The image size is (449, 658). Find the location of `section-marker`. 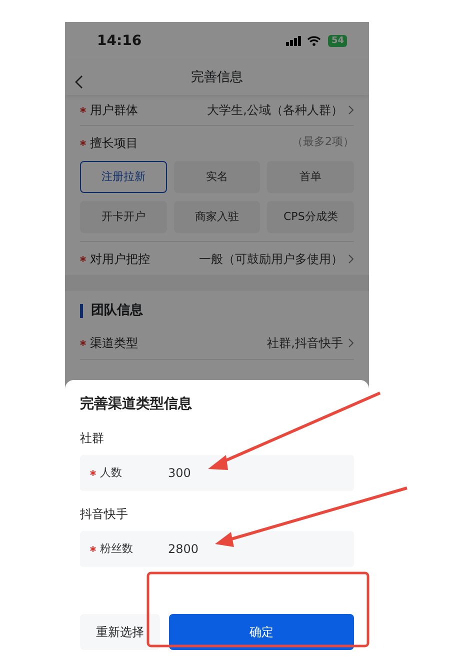

section-marker is located at coordinates (81, 311).